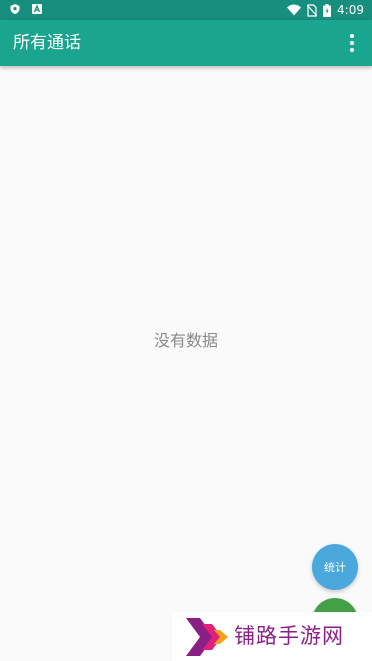 The width and height of the screenshot is (372, 661). Describe the element at coordinates (185, 340) in the screenshot. I see `empty-state-message: 没有数据` at that location.